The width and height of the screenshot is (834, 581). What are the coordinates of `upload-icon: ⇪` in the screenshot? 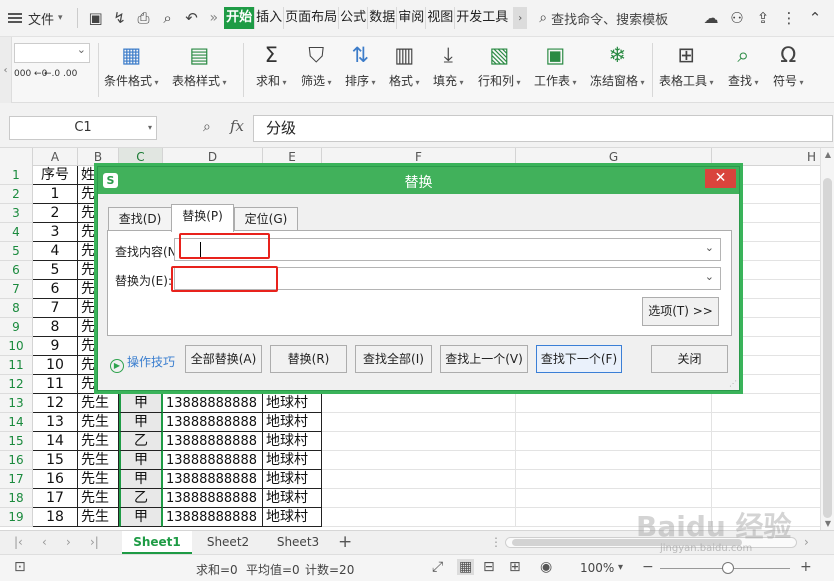 It's located at (763, 18).